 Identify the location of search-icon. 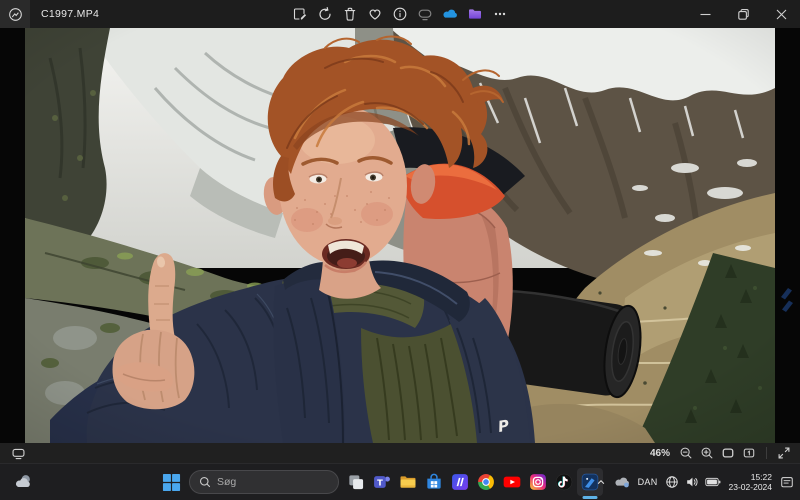
(205, 482).